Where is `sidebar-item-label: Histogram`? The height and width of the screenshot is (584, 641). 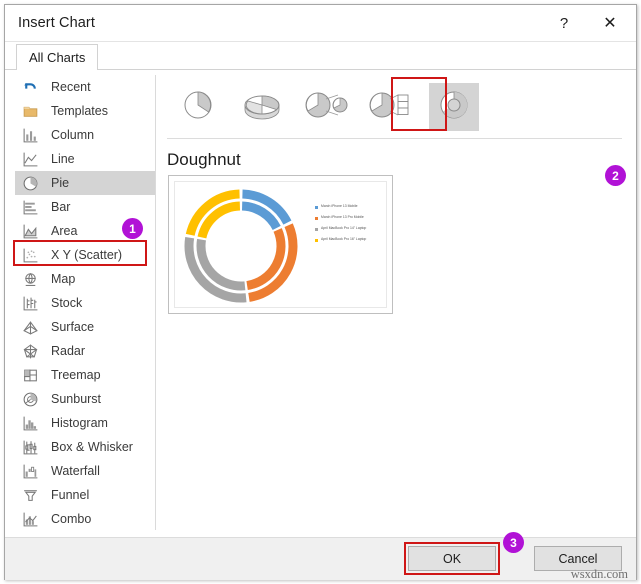 sidebar-item-label: Histogram is located at coordinates (79, 423).